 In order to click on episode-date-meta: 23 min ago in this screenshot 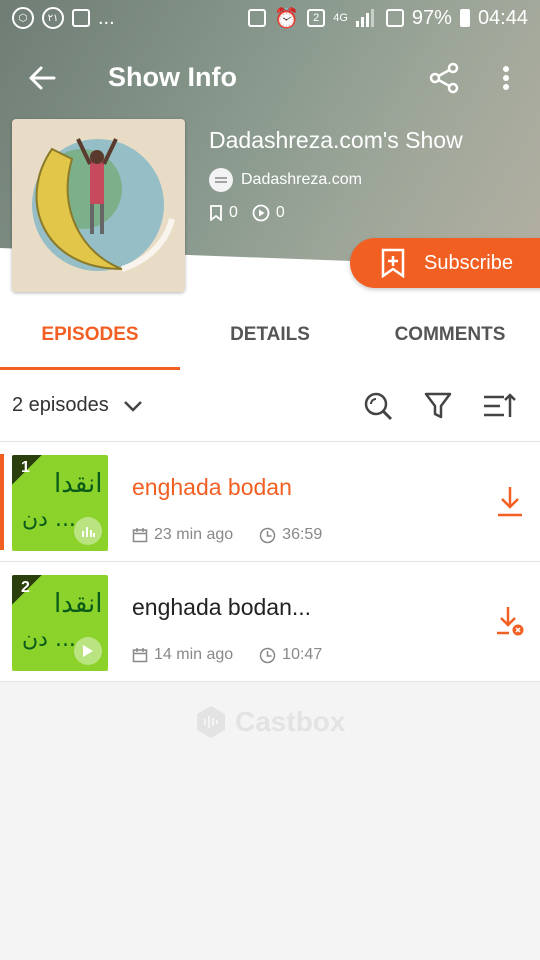, I will do `click(182, 535)`.